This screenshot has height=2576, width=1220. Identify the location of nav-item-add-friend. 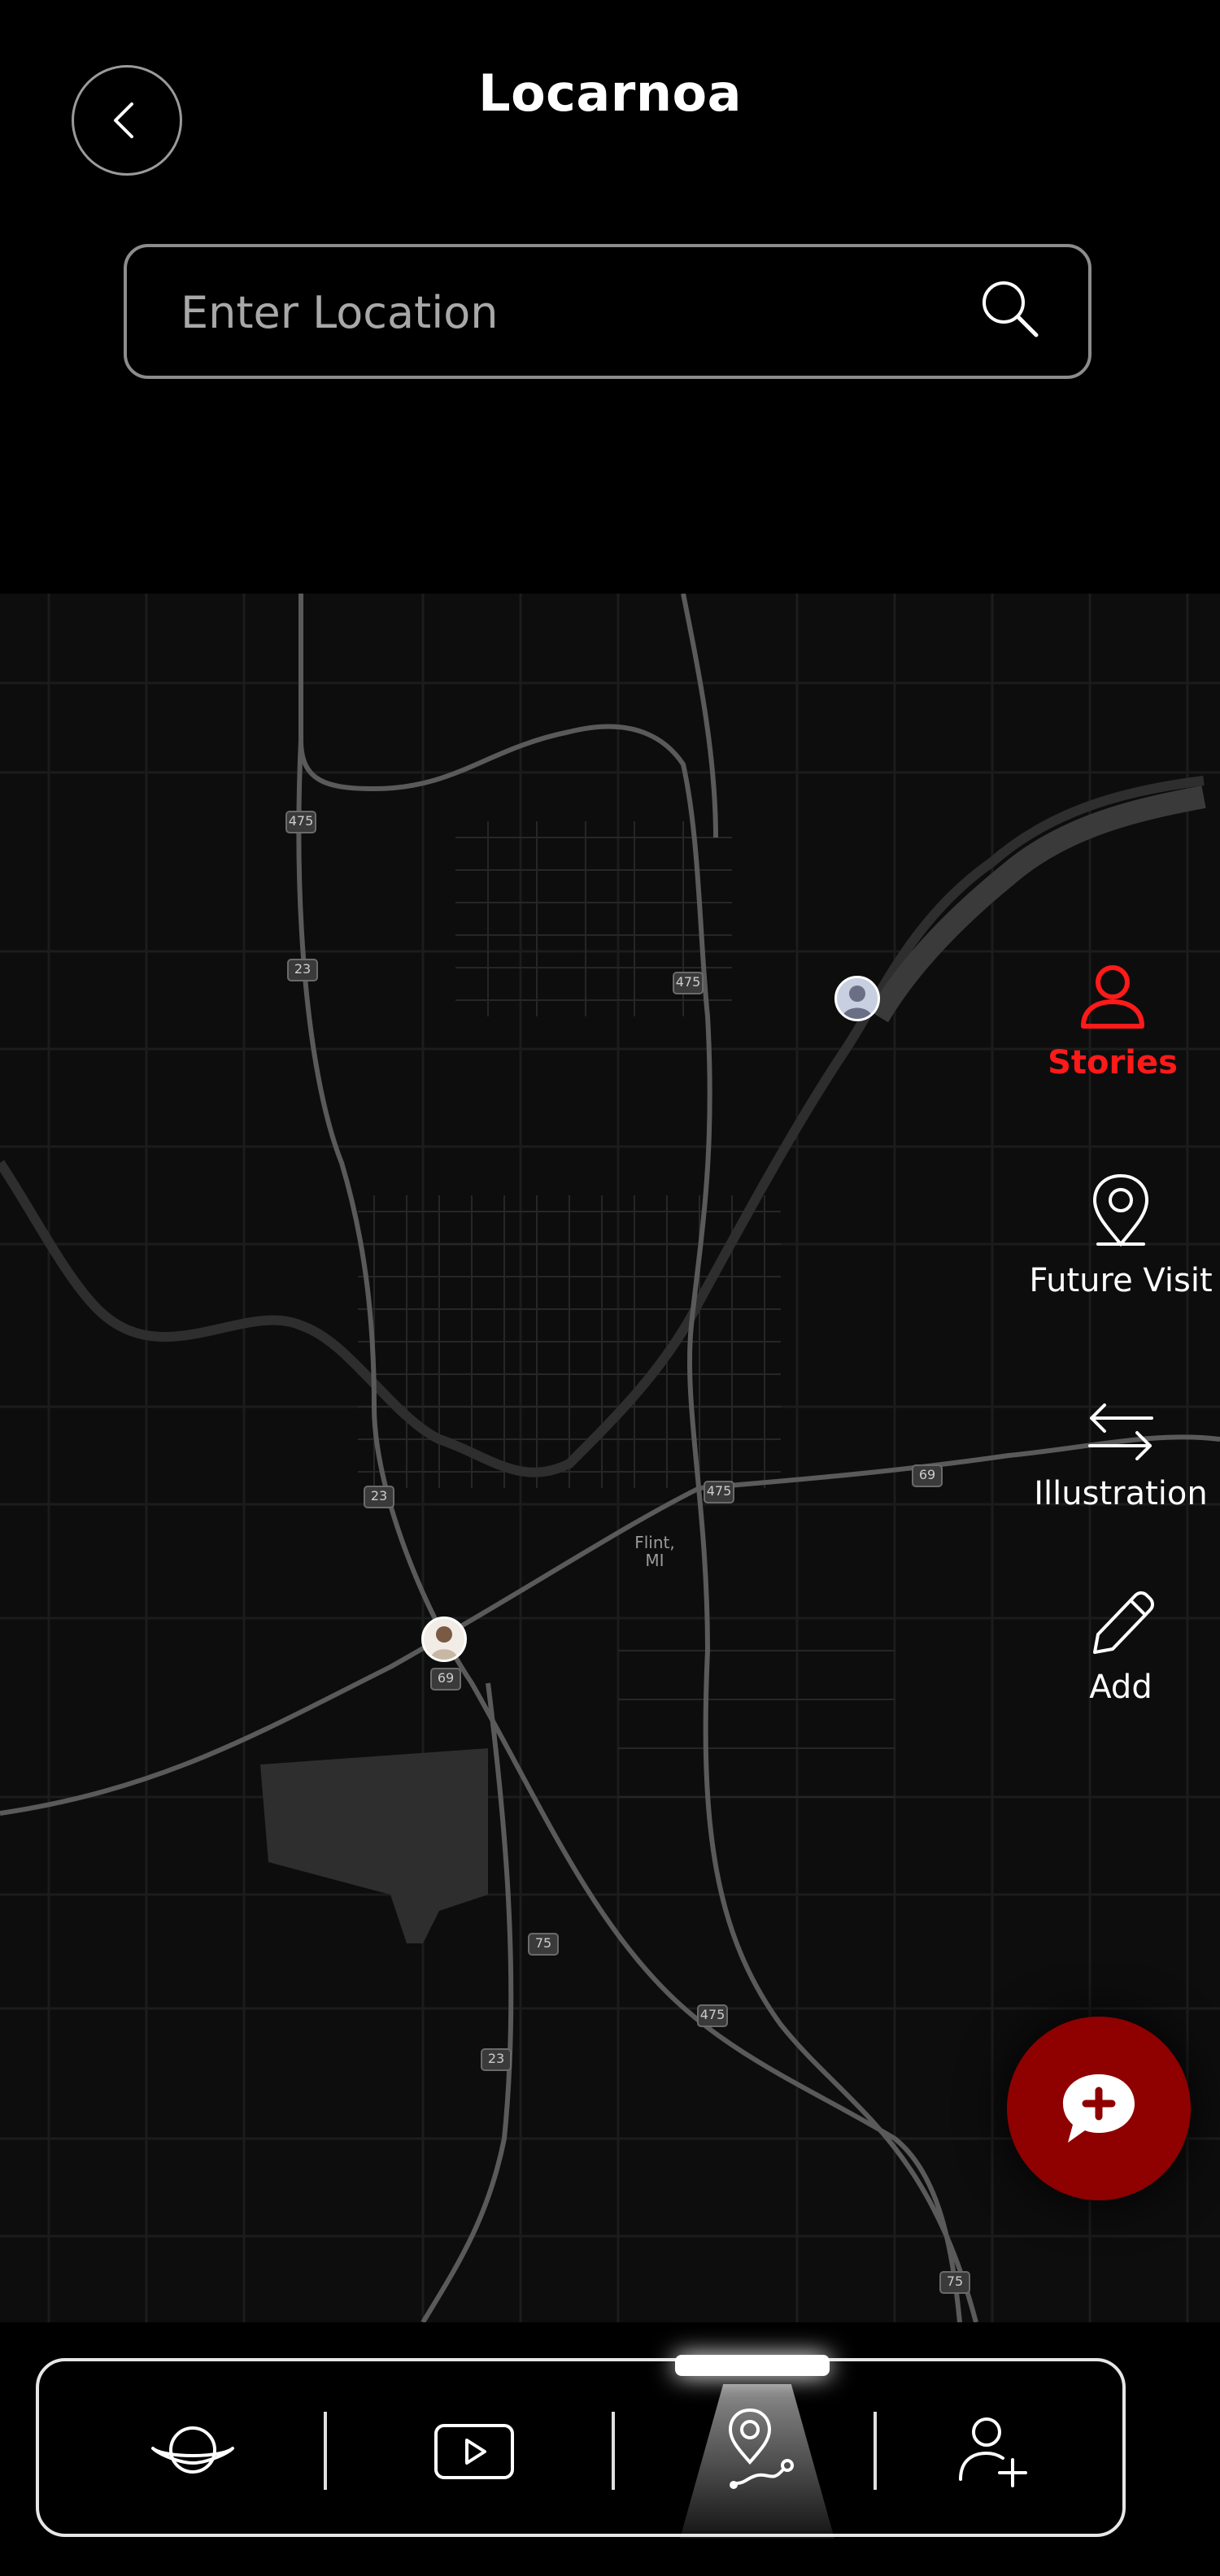
(993, 2450).